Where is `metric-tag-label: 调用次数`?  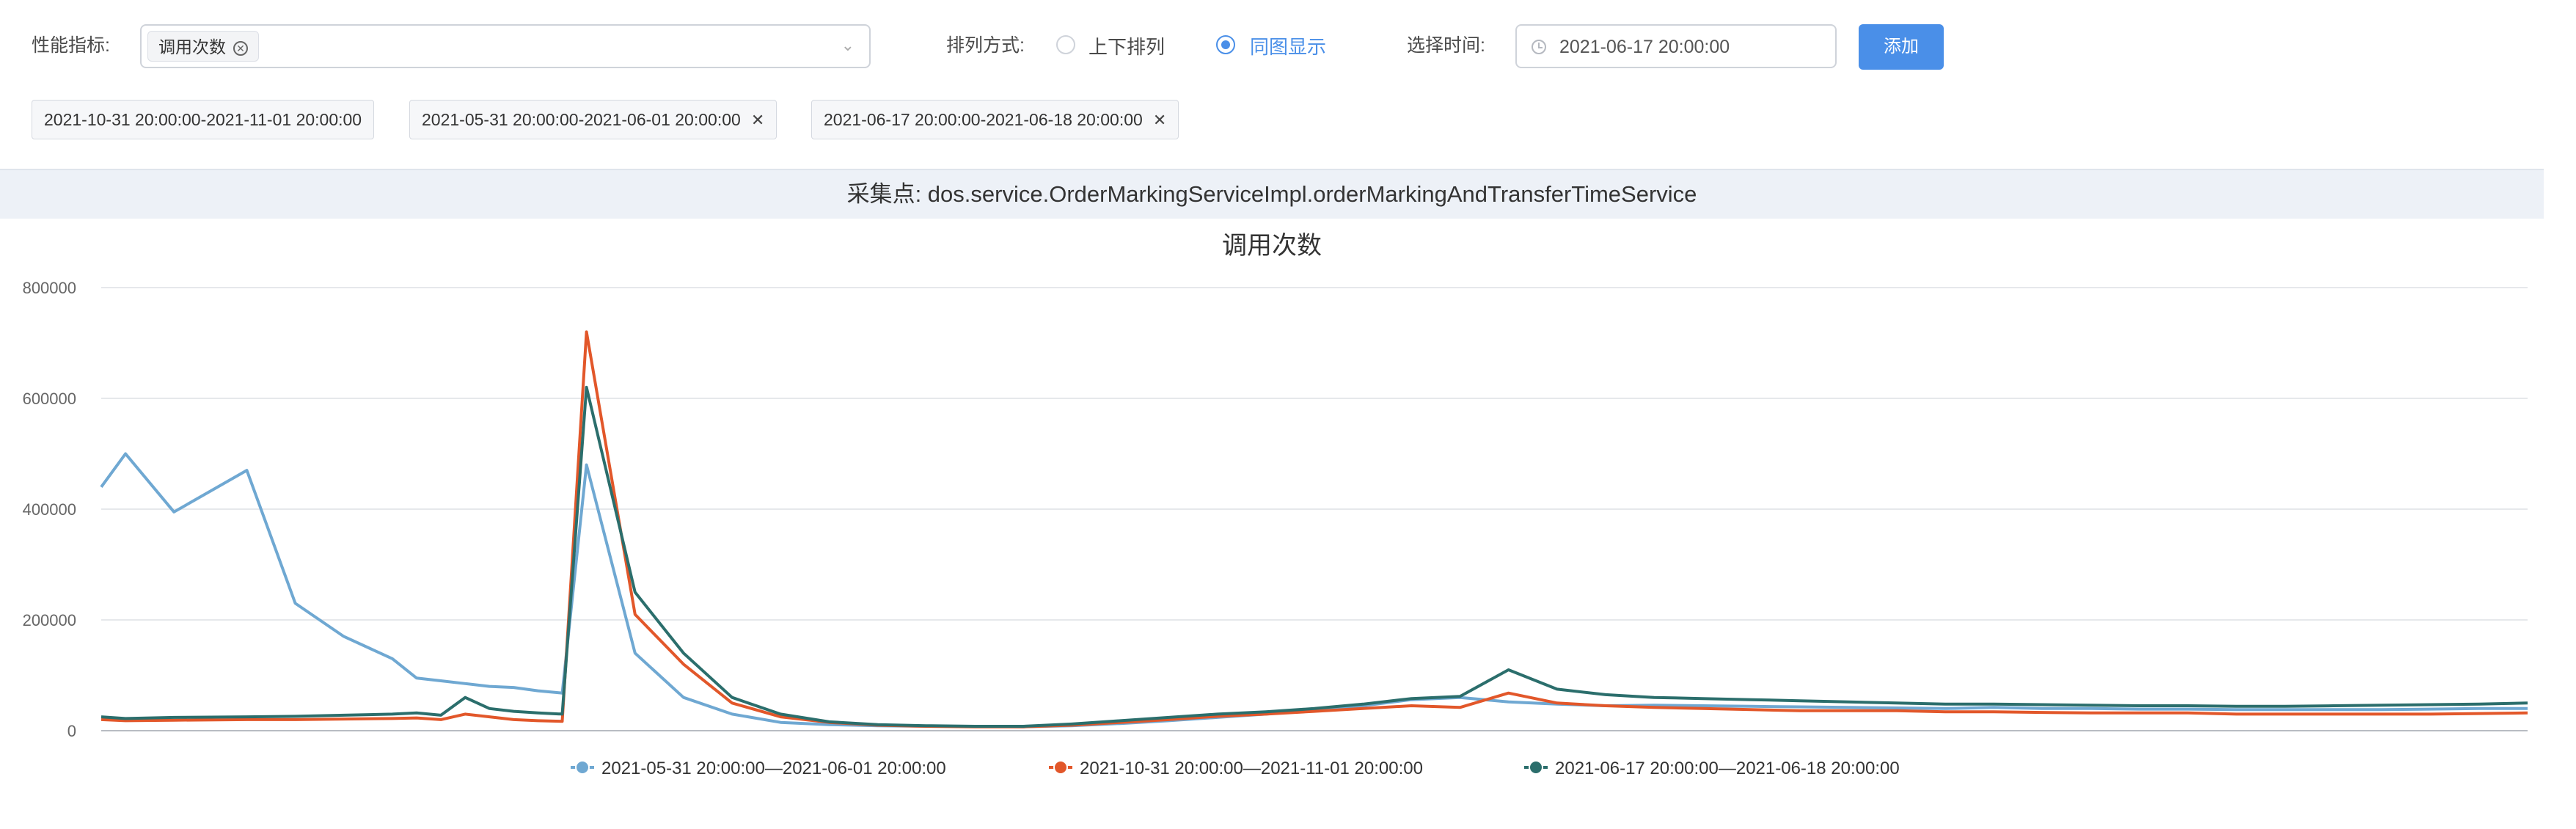
metric-tag-label: 调用次数 is located at coordinates (192, 46).